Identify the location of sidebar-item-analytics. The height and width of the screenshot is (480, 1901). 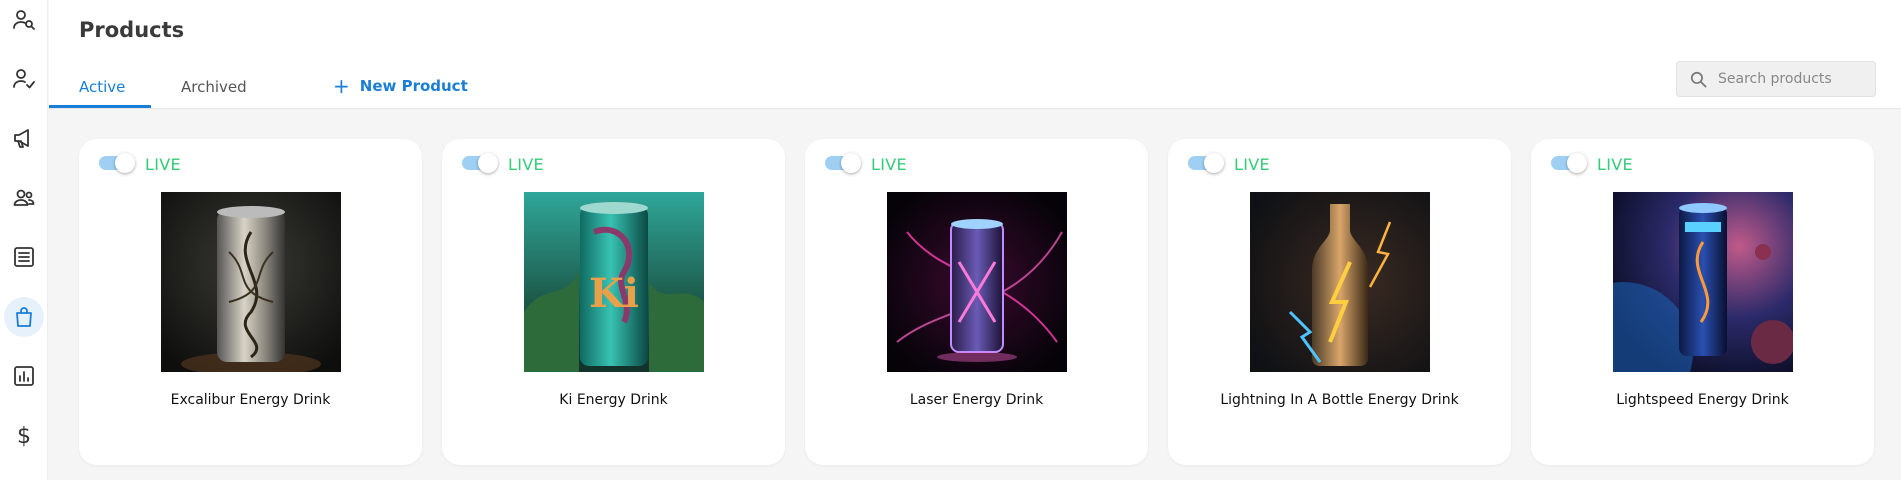
(24, 376).